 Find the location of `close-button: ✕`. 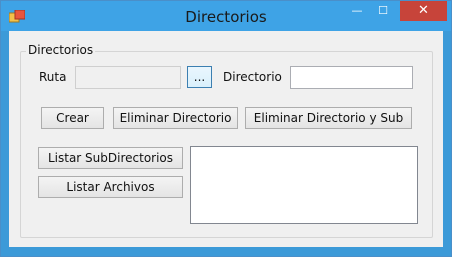

close-button: ✕ is located at coordinates (423, 11).